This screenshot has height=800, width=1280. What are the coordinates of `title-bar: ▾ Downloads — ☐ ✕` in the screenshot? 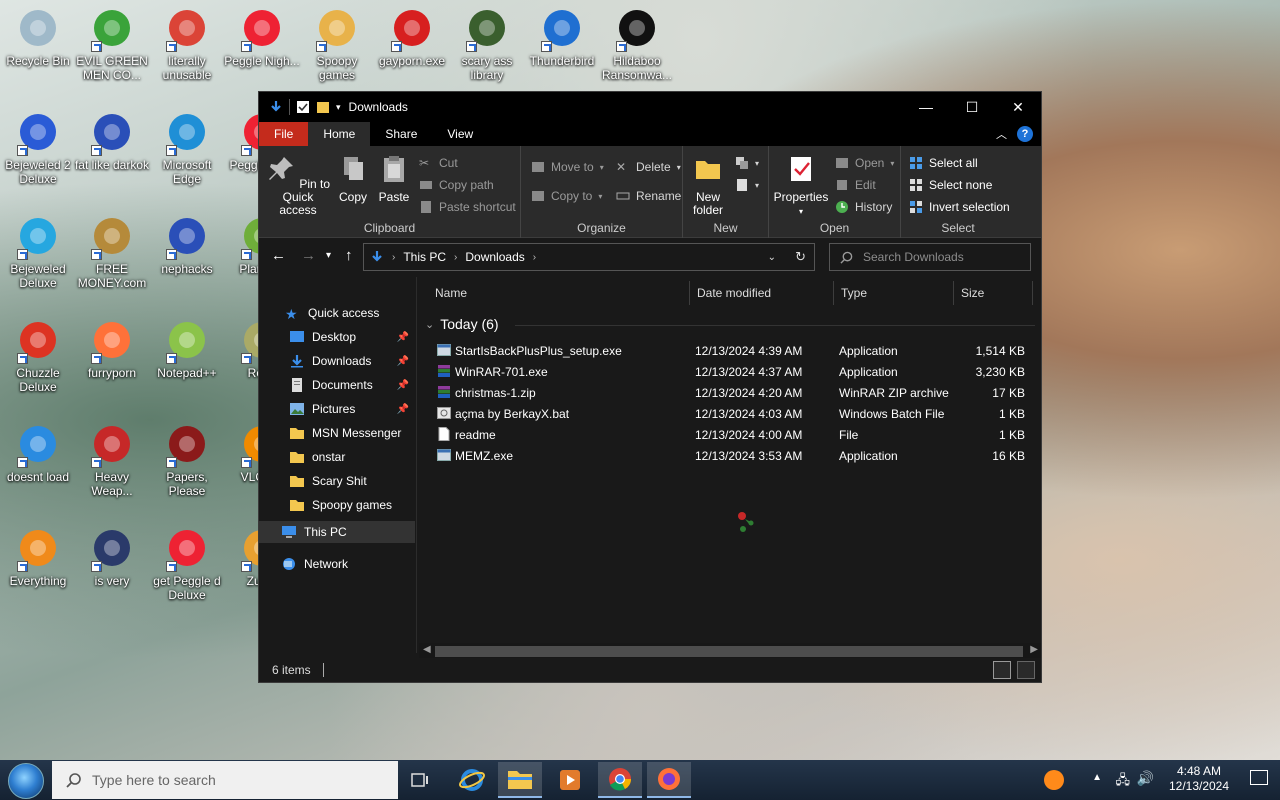 It's located at (650, 107).